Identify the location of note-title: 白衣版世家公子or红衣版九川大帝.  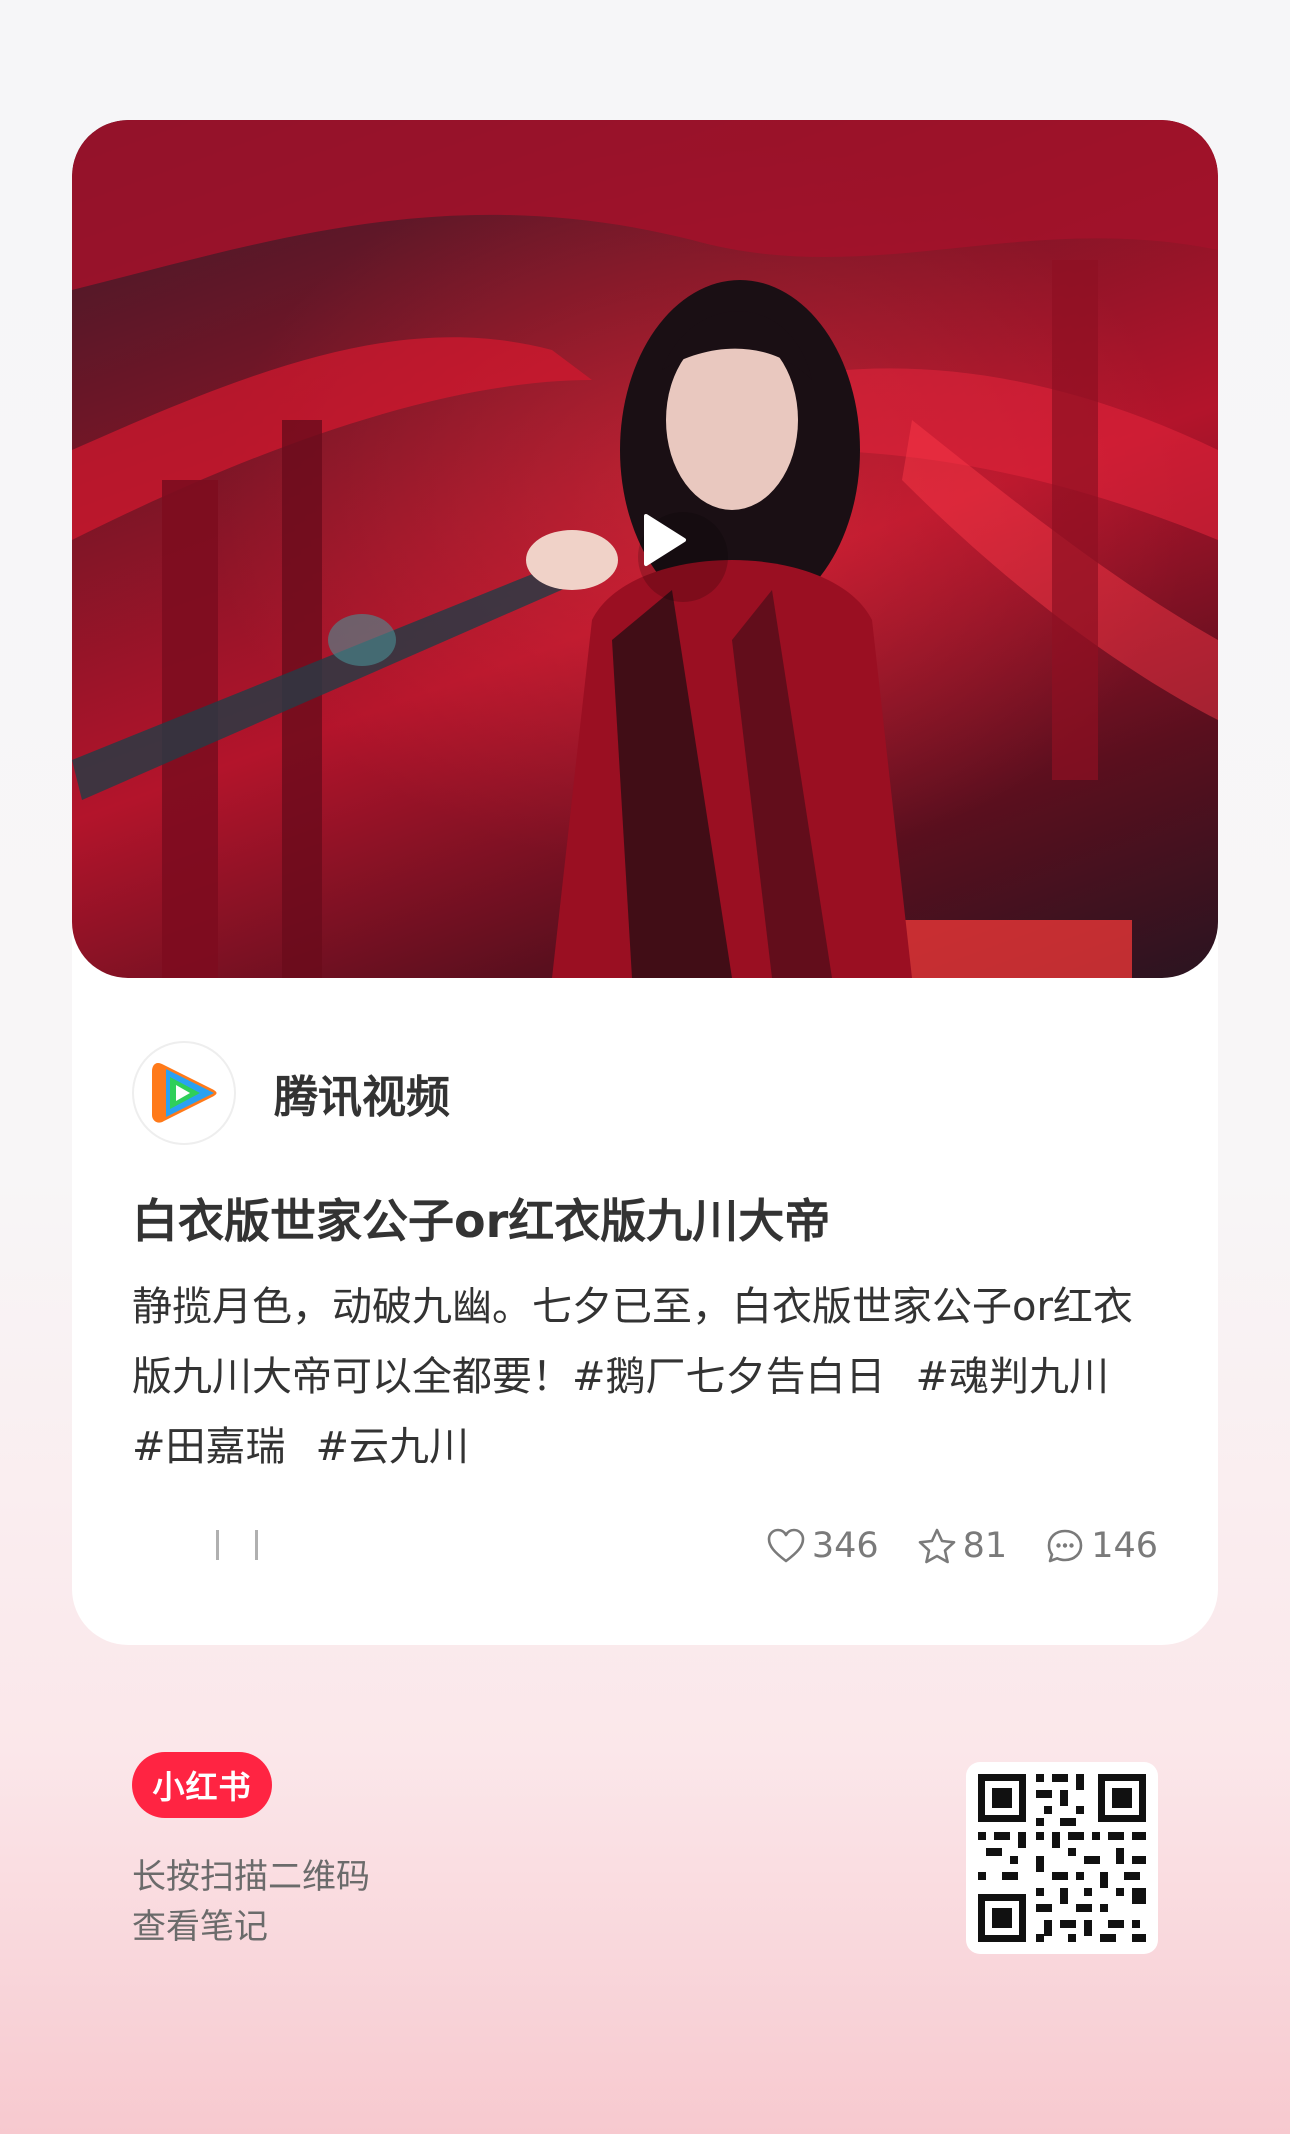
(481, 1221).